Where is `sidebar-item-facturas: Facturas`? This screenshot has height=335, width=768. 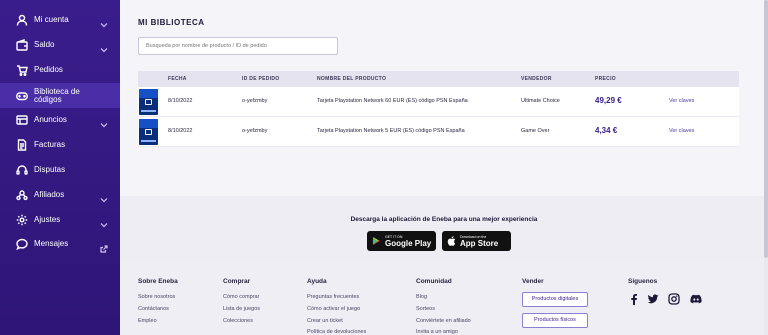 sidebar-item-facturas: Facturas is located at coordinates (60, 145).